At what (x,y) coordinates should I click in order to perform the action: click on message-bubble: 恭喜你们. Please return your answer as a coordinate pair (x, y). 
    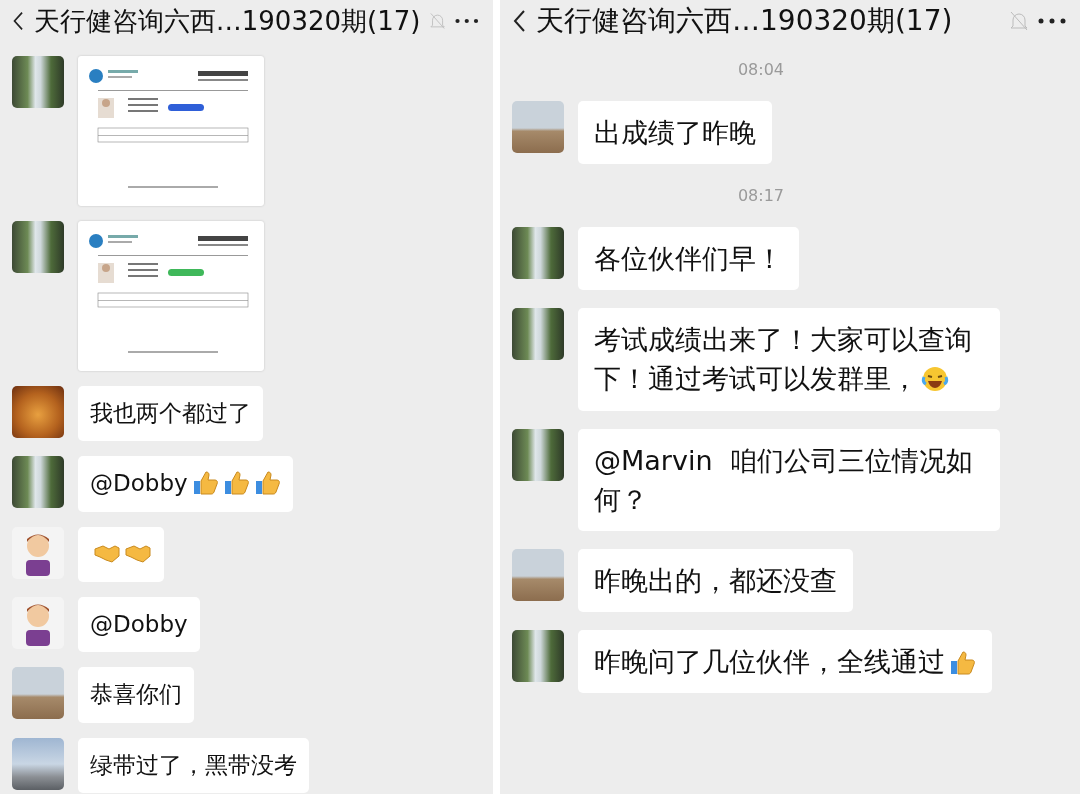
    Looking at the image, I should click on (136, 695).